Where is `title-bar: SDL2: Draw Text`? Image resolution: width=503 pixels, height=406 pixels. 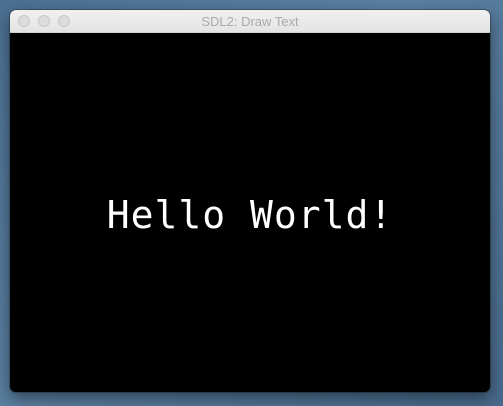 title-bar: SDL2: Draw Text is located at coordinates (250, 21).